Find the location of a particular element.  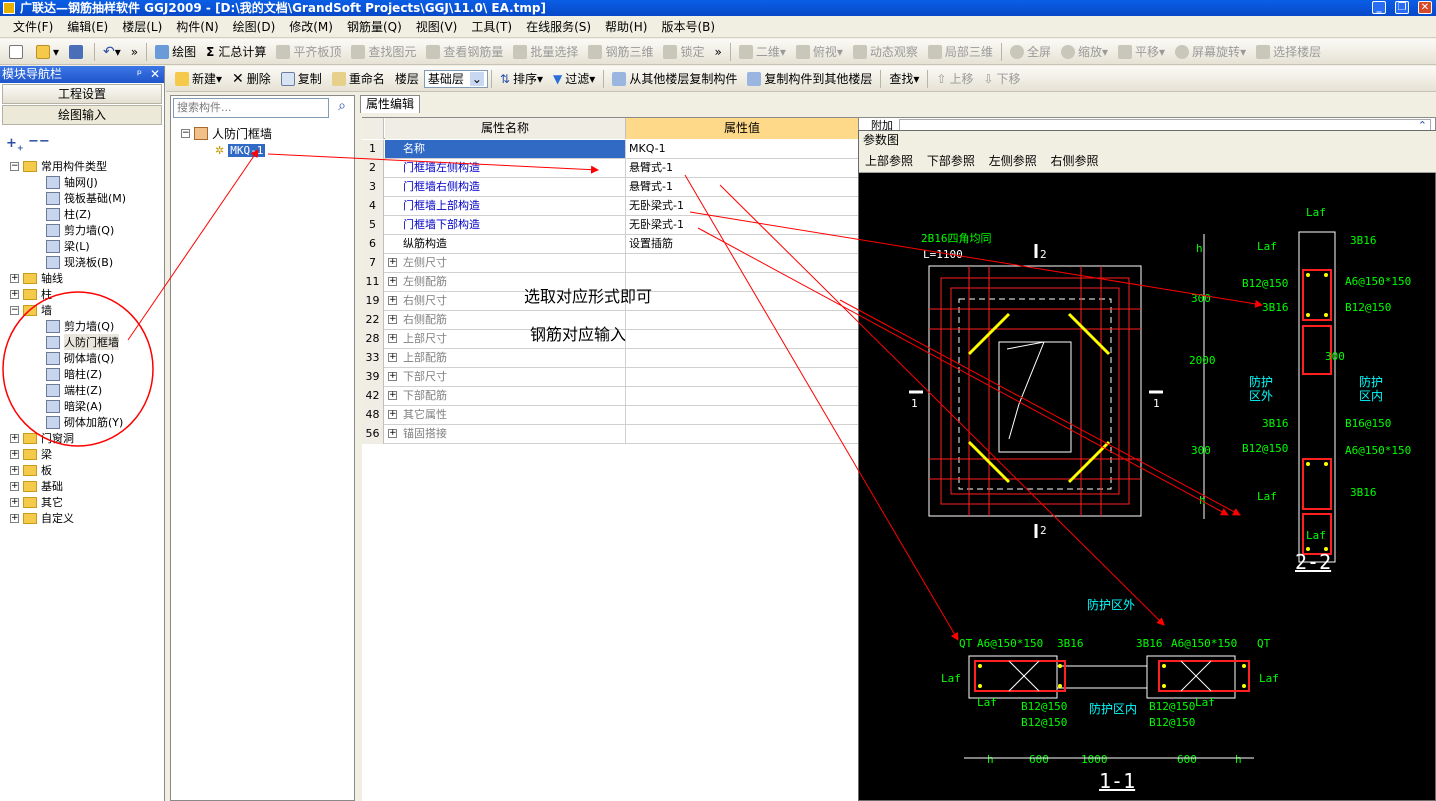

nav-tree-item: + 轴线 is located at coordinates (36, 278).